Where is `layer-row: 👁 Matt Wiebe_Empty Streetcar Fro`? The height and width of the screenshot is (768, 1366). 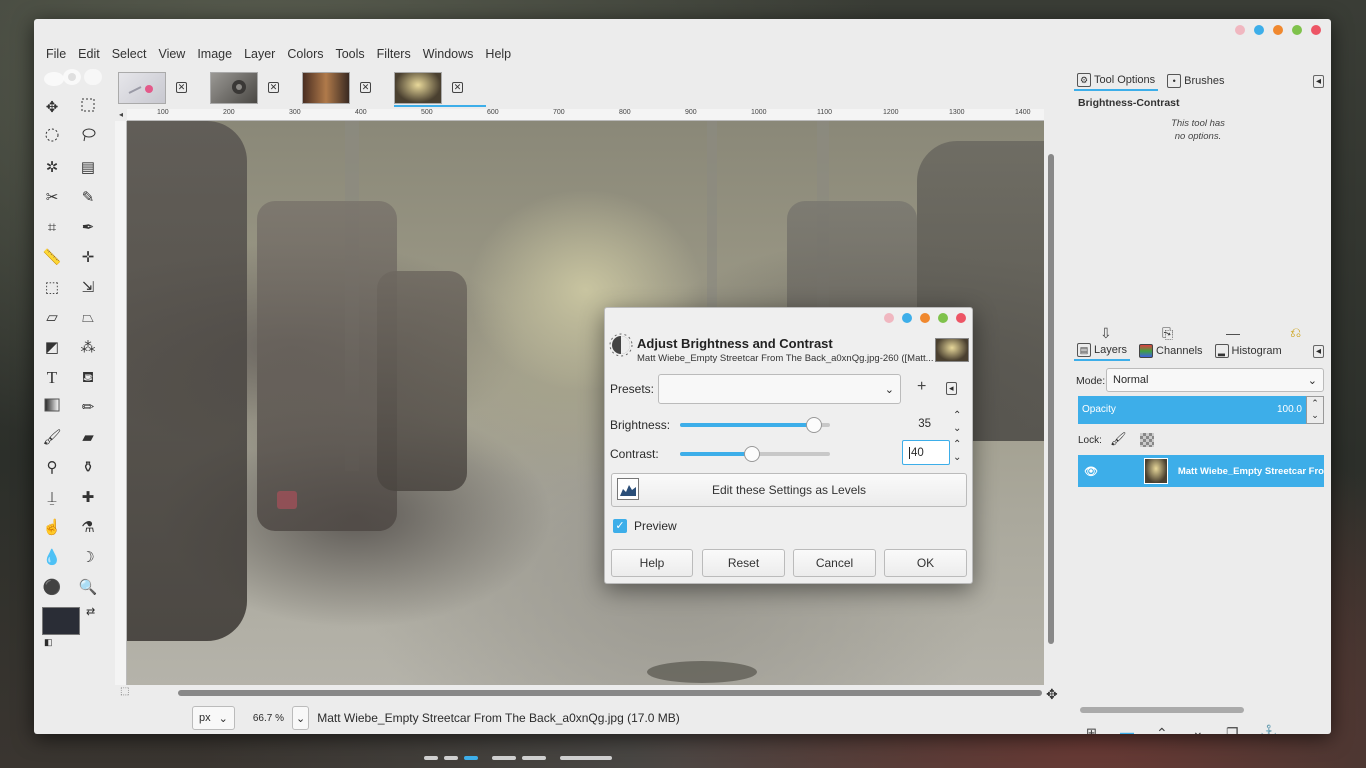 layer-row: 👁 Matt Wiebe_Empty Streetcar Fro is located at coordinates (1201, 471).